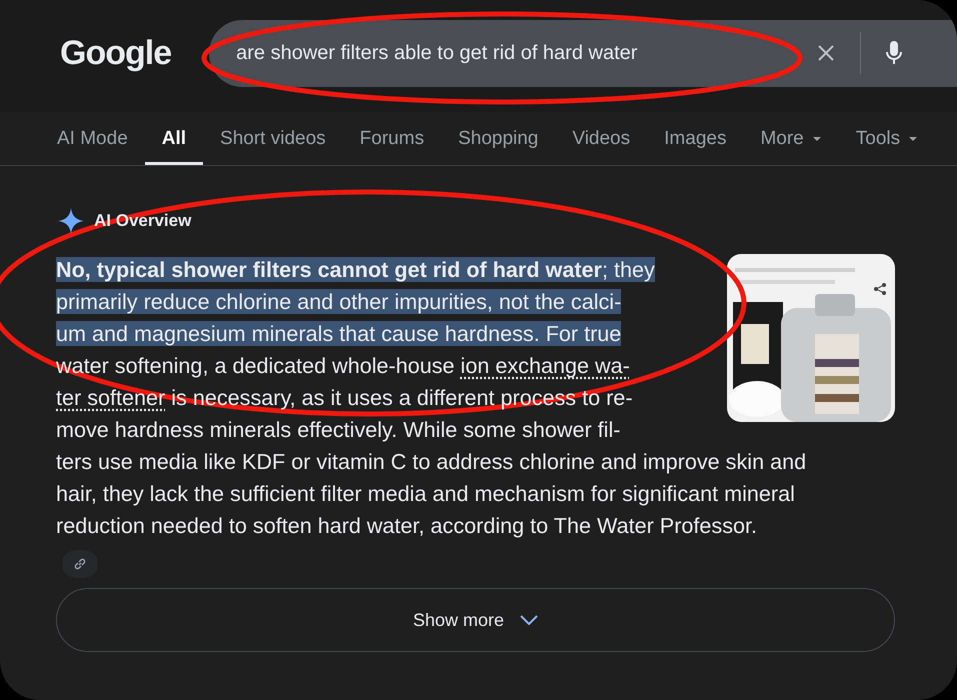 Image resolution: width=957 pixels, height=700 pixels. What do you see at coordinates (880, 289) in the screenshot?
I see `share-icon` at bounding box center [880, 289].